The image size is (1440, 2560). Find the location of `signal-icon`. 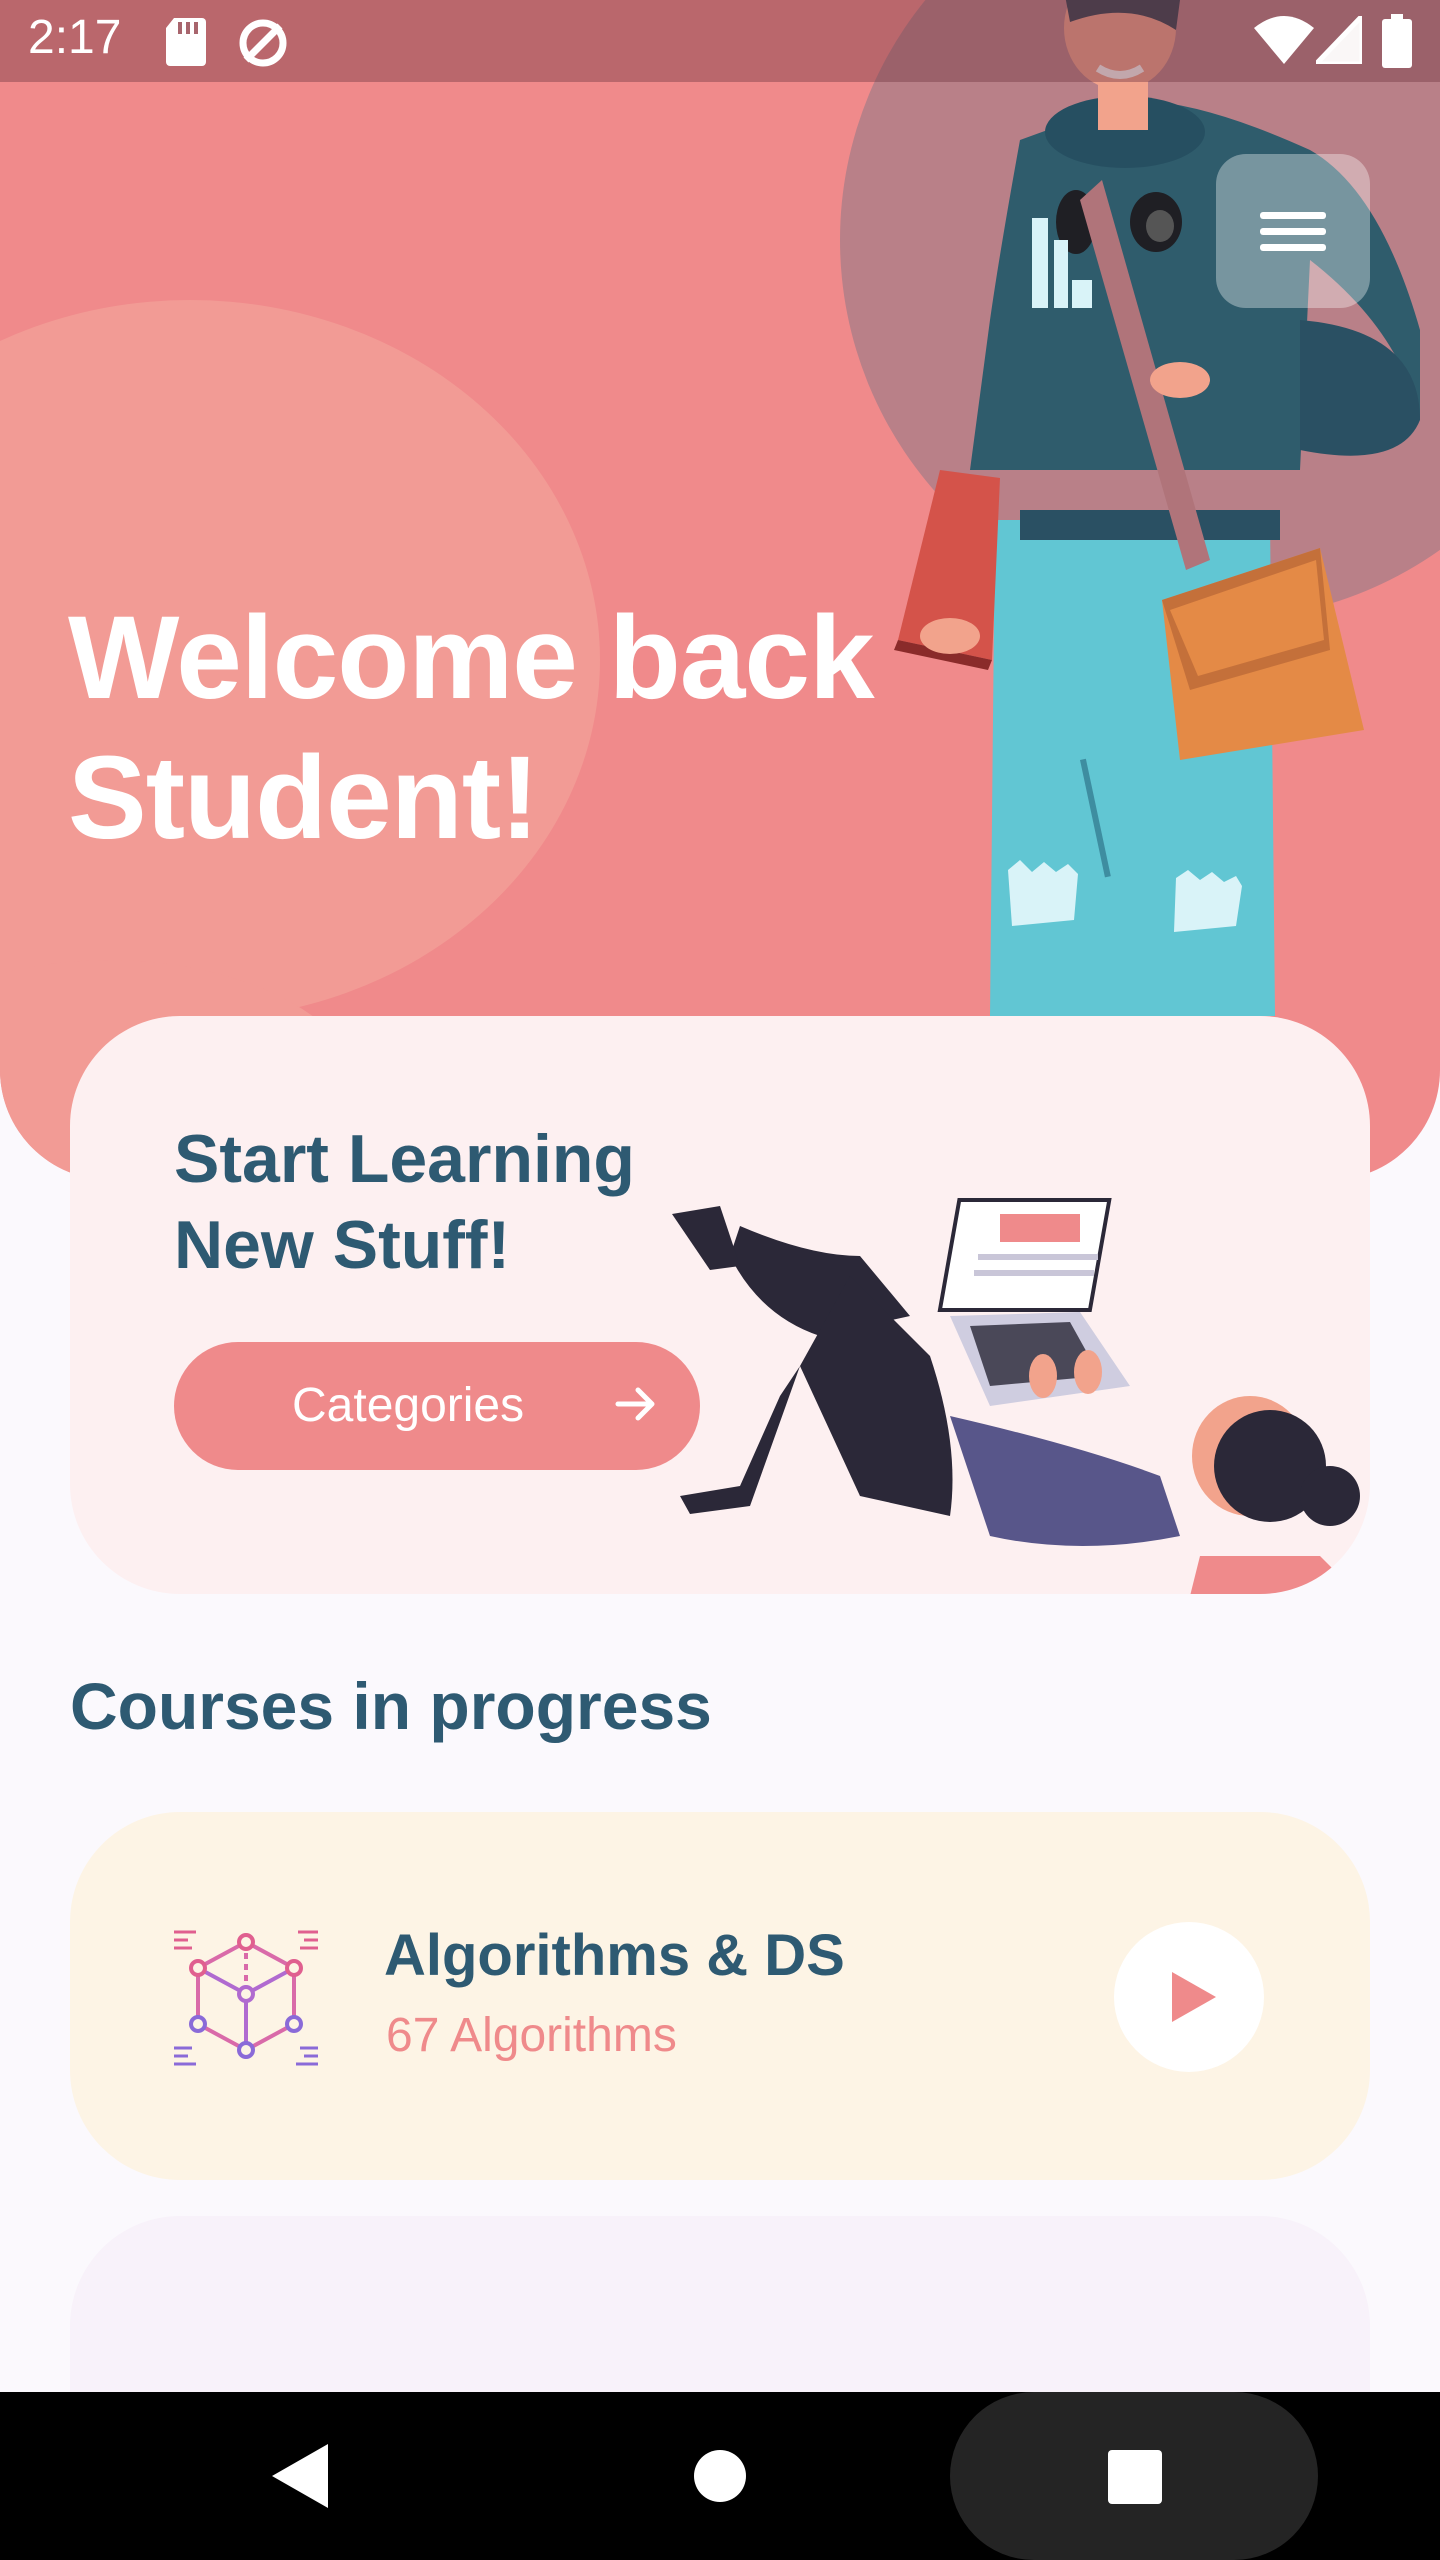

signal-icon is located at coordinates (1339, 40).